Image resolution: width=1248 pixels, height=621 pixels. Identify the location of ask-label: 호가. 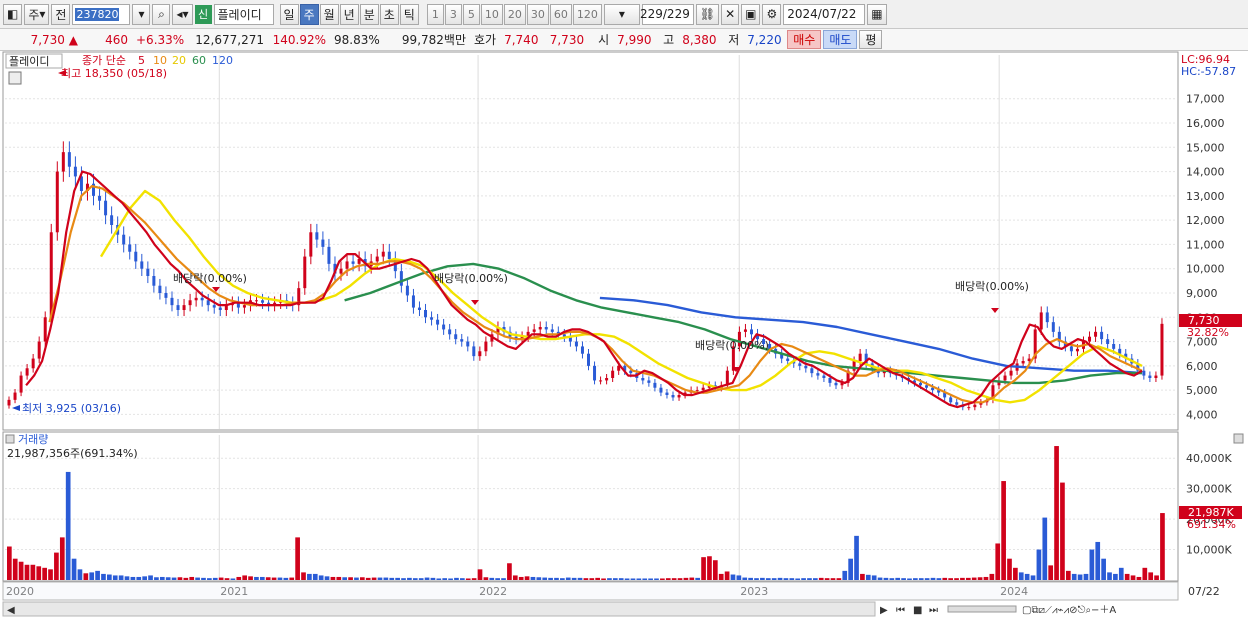
(485, 40).